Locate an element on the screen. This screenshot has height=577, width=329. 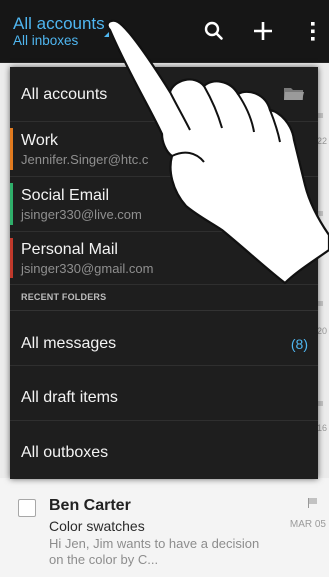
page-title: All accounts is located at coordinates (59, 23).